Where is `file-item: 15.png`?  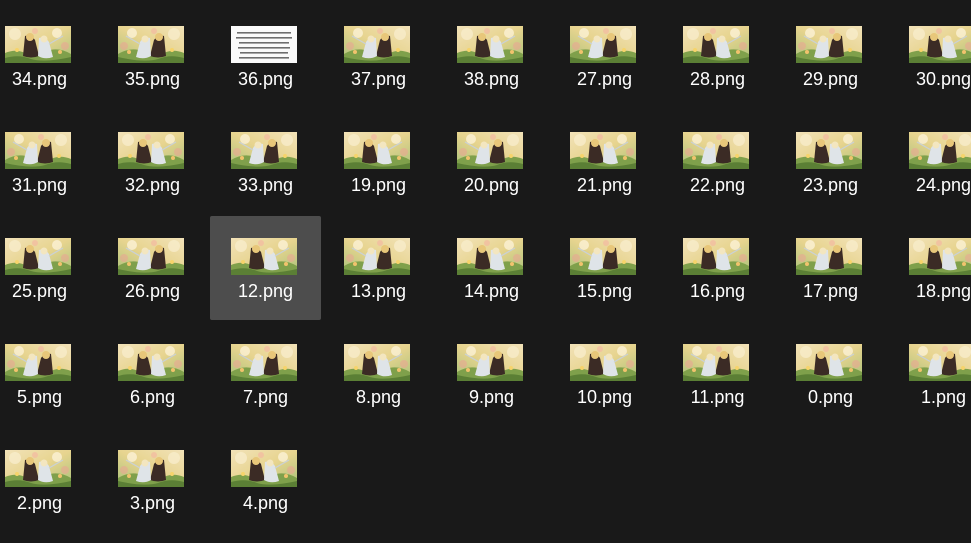 file-item: 15.png is located at coordinates (604, 268).